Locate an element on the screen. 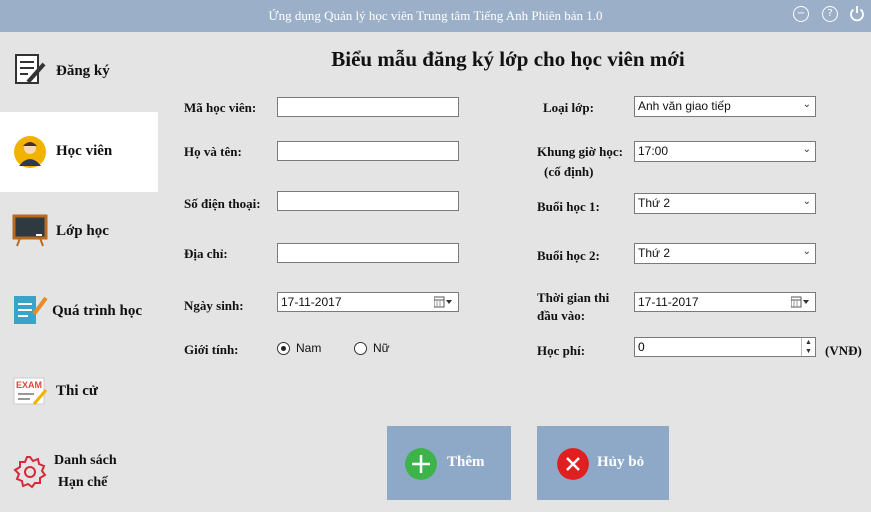 The image size is (871, 512). dob-date-picker: 17-11-2017 is located at coordinates (368, 302).